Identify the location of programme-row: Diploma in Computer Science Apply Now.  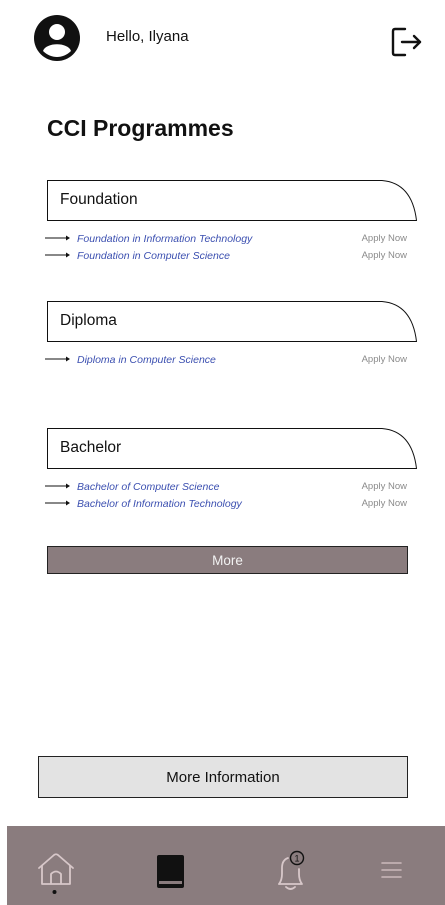
(231, 362).